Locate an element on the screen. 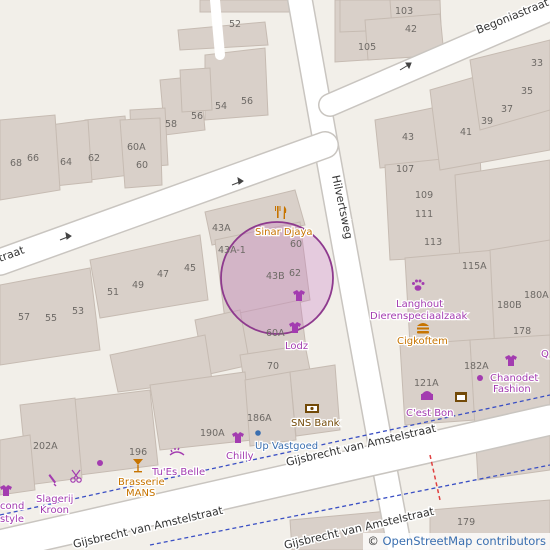 This screenshot has height=550, width=550. map-attribution: © OpenStreetMap contributors is located at coordinates (456, 541).